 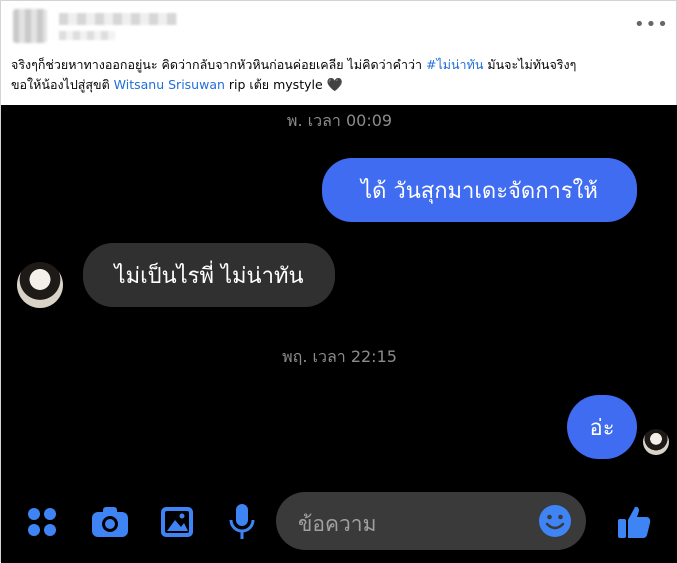 I want to click on read-receipt-avatar, so click(x=656, y=442).